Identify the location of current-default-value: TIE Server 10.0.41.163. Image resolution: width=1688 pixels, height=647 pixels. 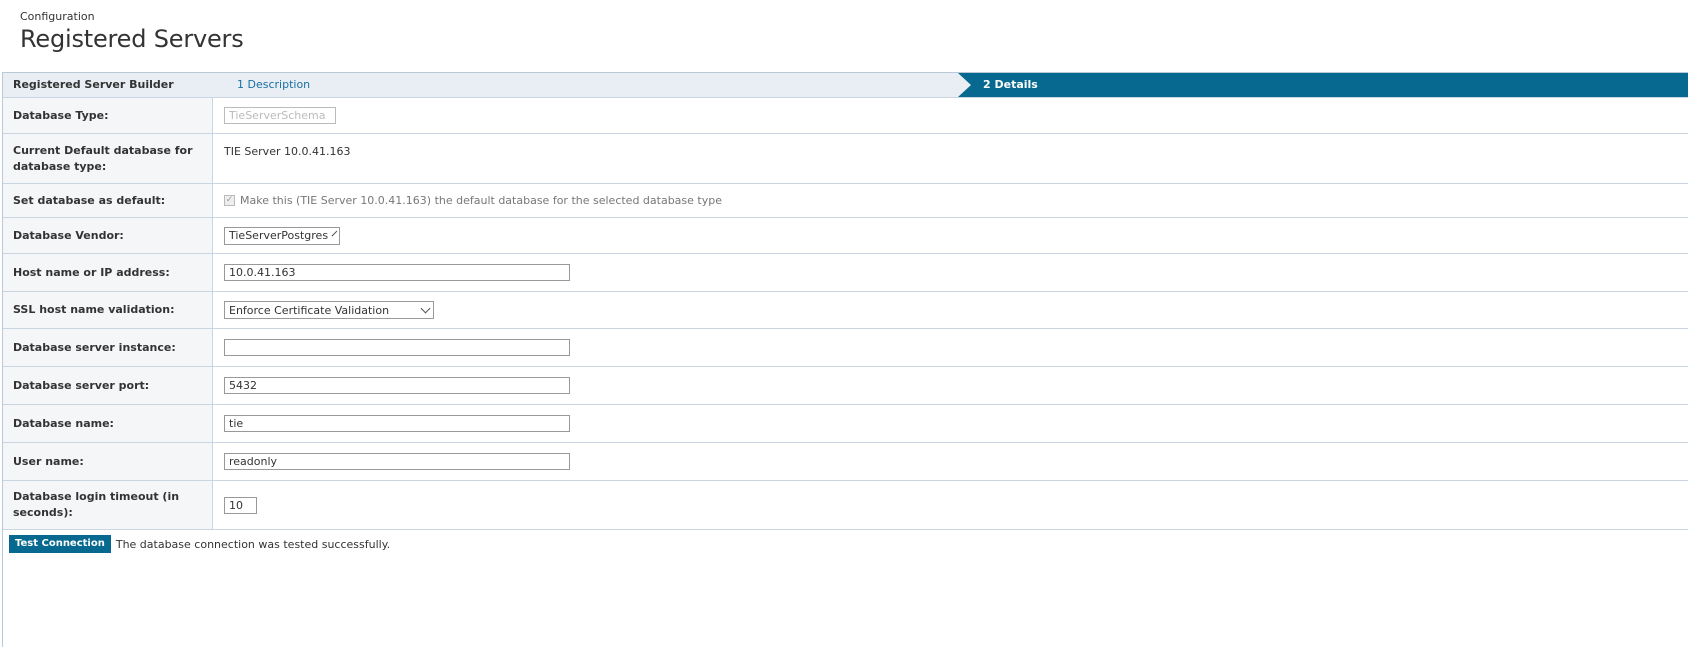
(287, 151).